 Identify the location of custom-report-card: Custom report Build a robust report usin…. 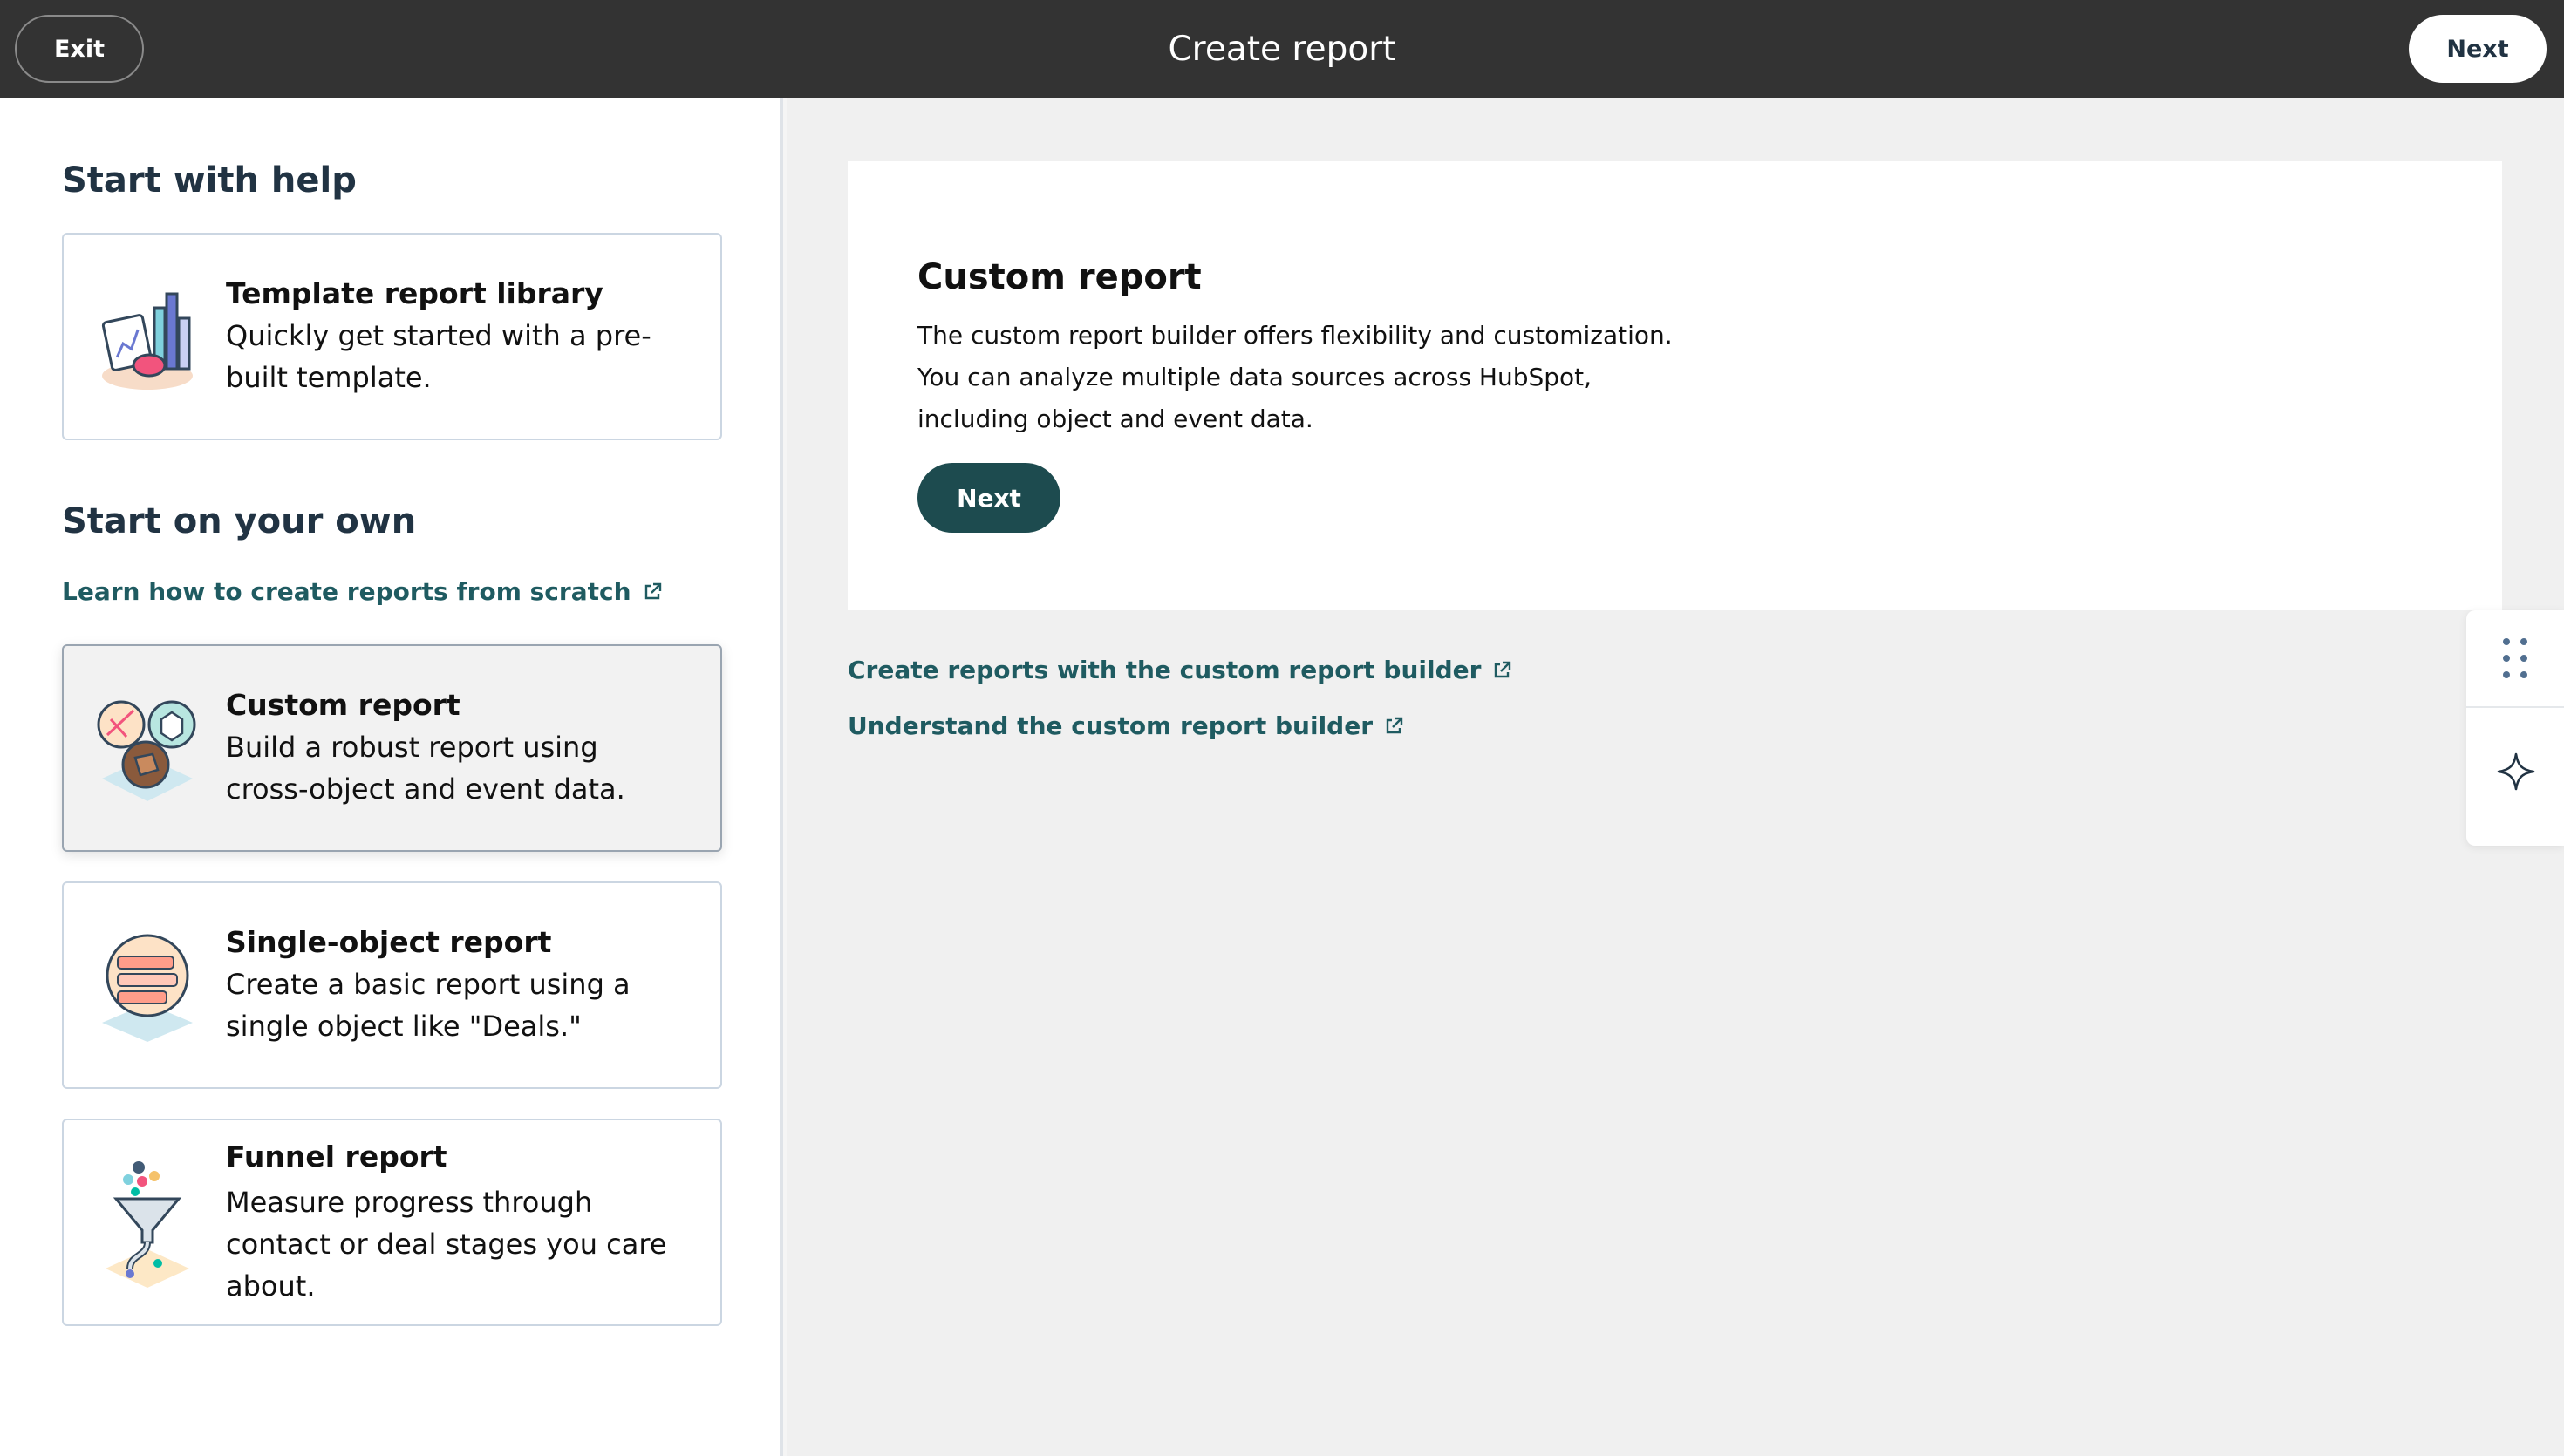
(392, 748).